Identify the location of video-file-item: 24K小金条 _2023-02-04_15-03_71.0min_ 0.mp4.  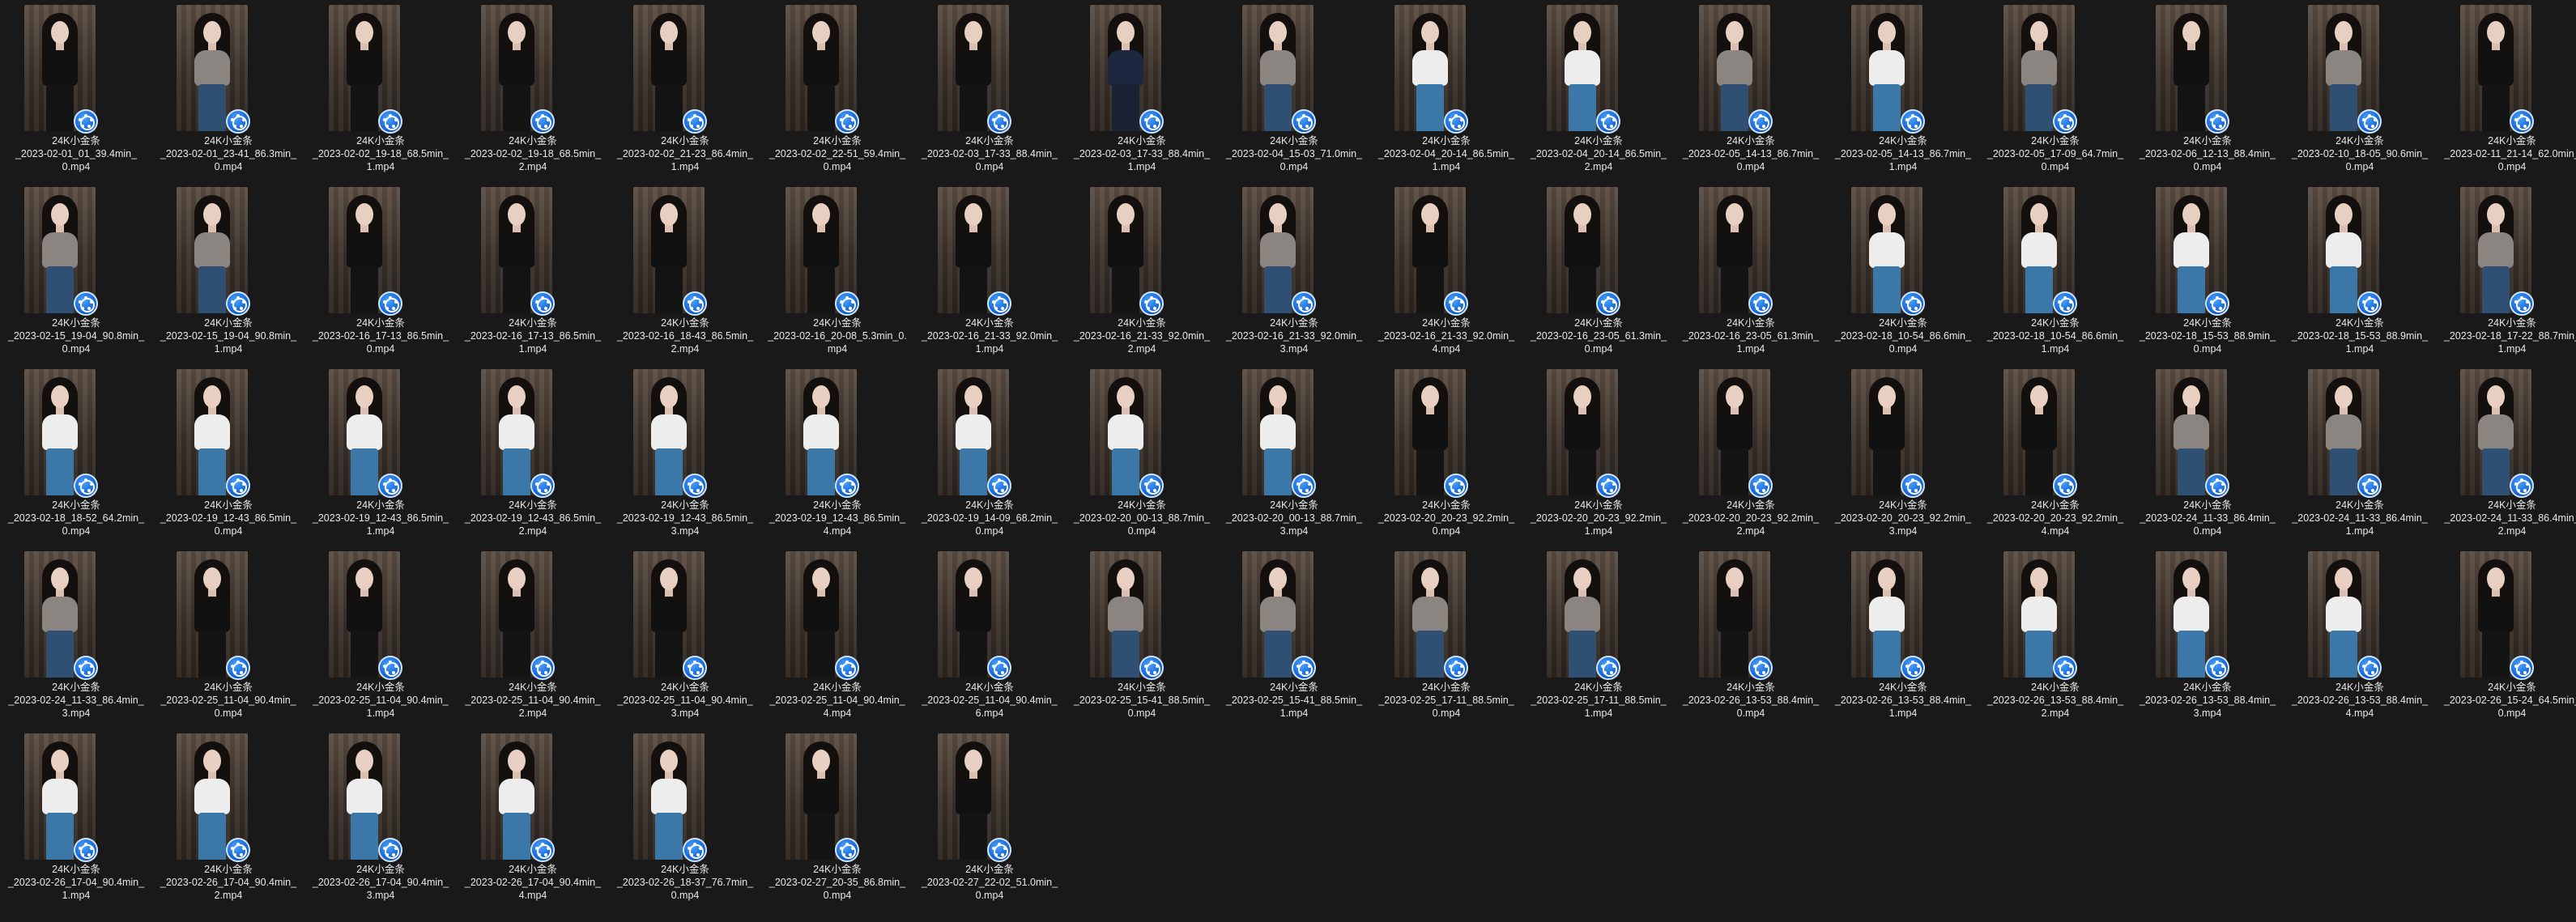
(1294, 91).